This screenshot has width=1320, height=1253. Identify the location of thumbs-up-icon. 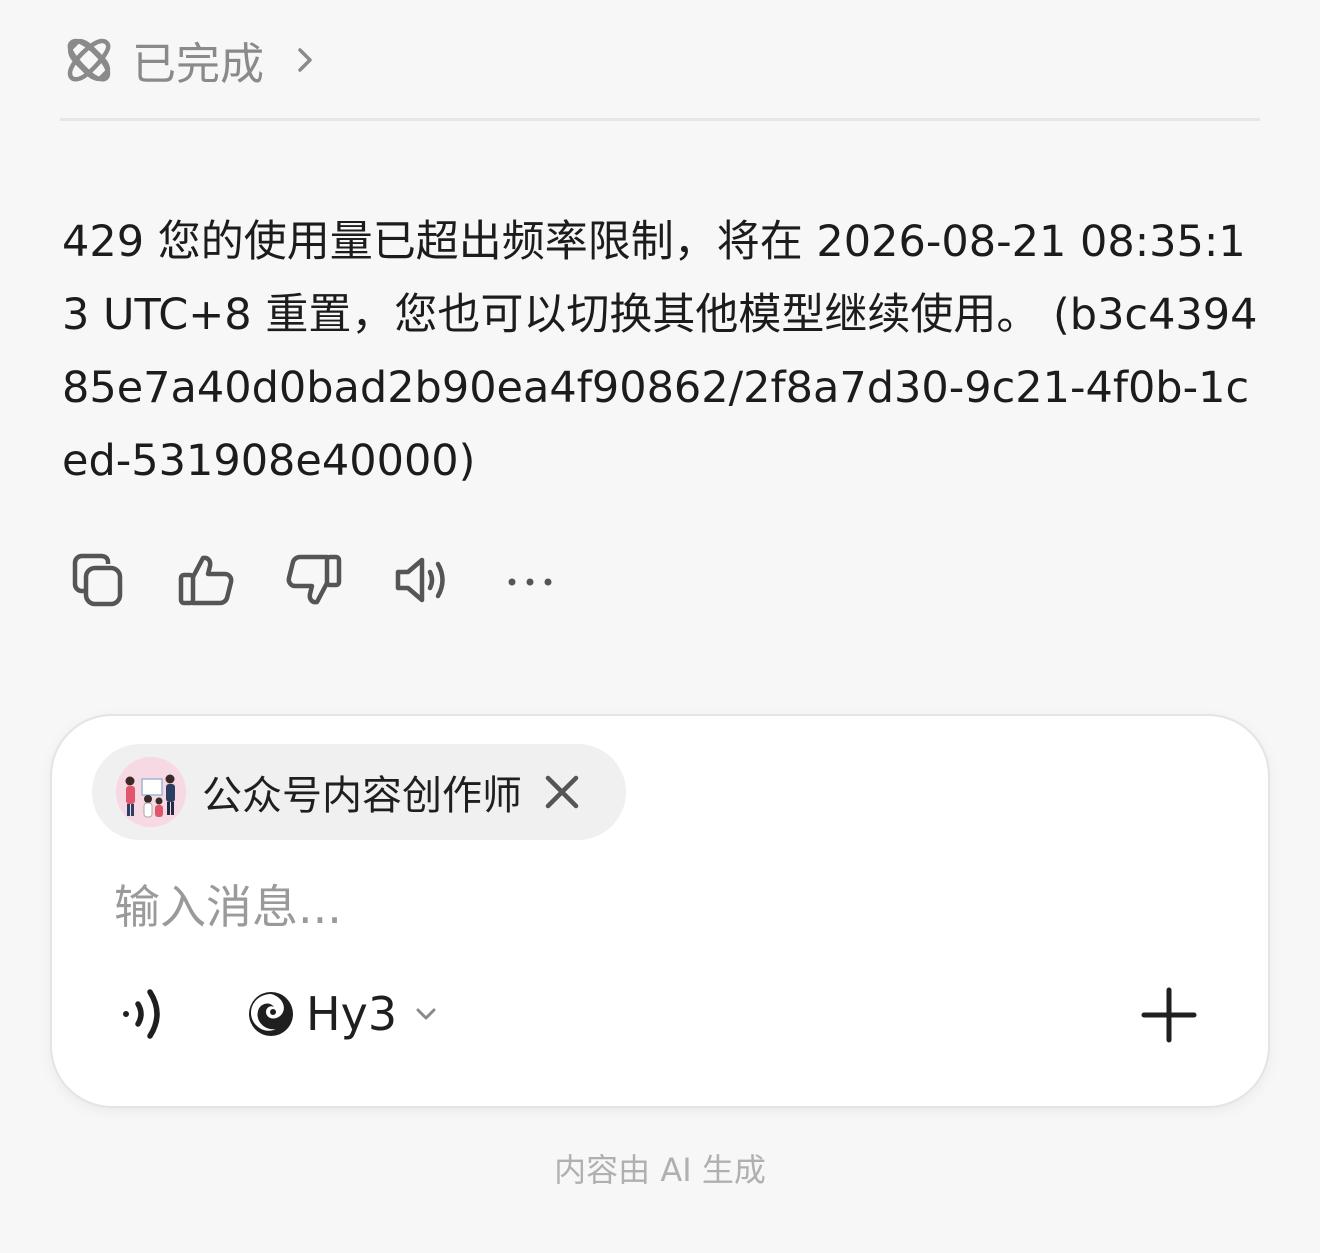
(206, 580).